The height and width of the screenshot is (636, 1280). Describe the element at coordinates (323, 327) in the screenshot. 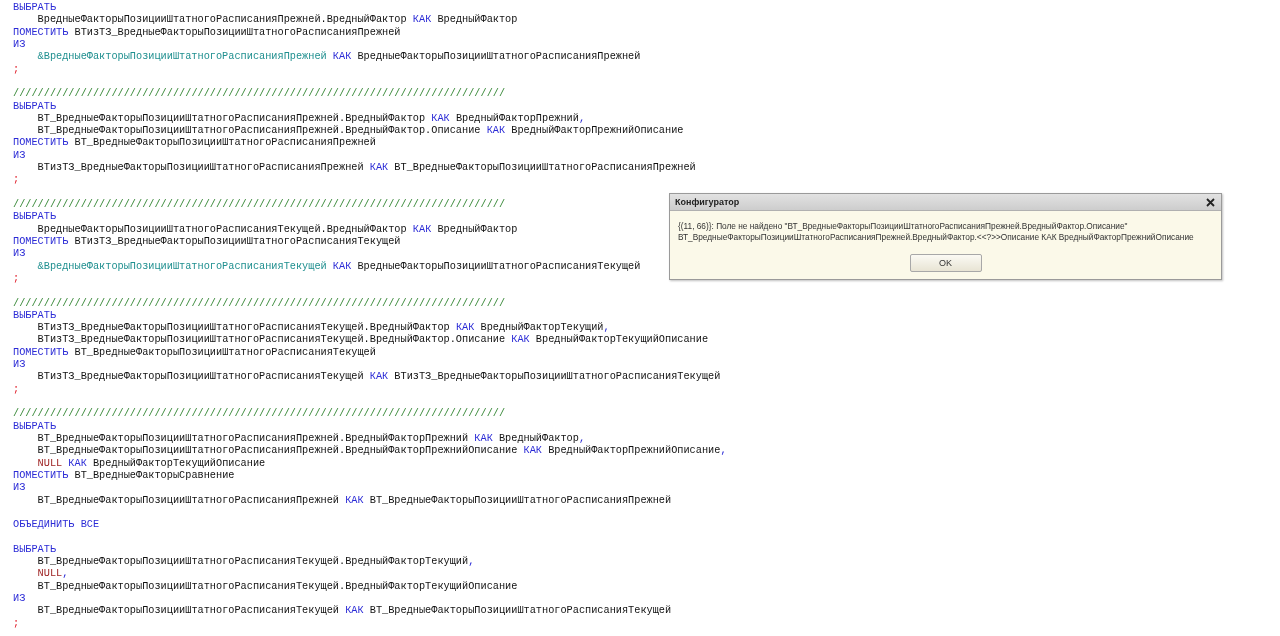

I see `code-line: ВТизТЗ_ВредныеФакторыПозицииШтатногоРасписанияТекущей.ВредныйФактор КАК ВредныйФакторТекущий,` at that location.